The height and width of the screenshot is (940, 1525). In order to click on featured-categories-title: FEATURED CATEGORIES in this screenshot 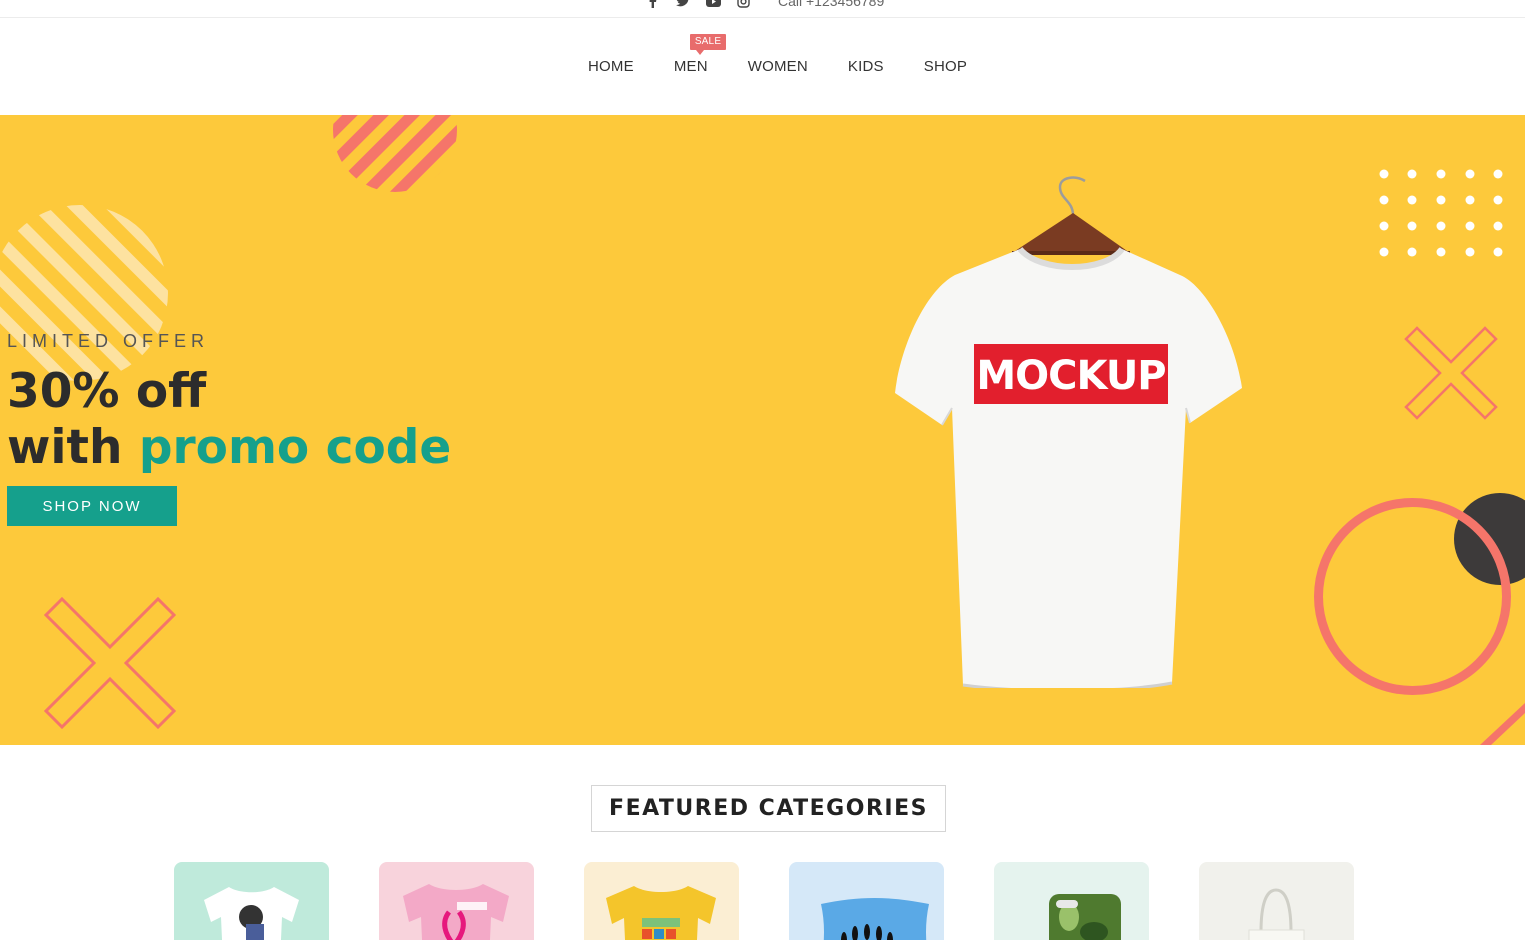, I will do `click(768, 808)`.